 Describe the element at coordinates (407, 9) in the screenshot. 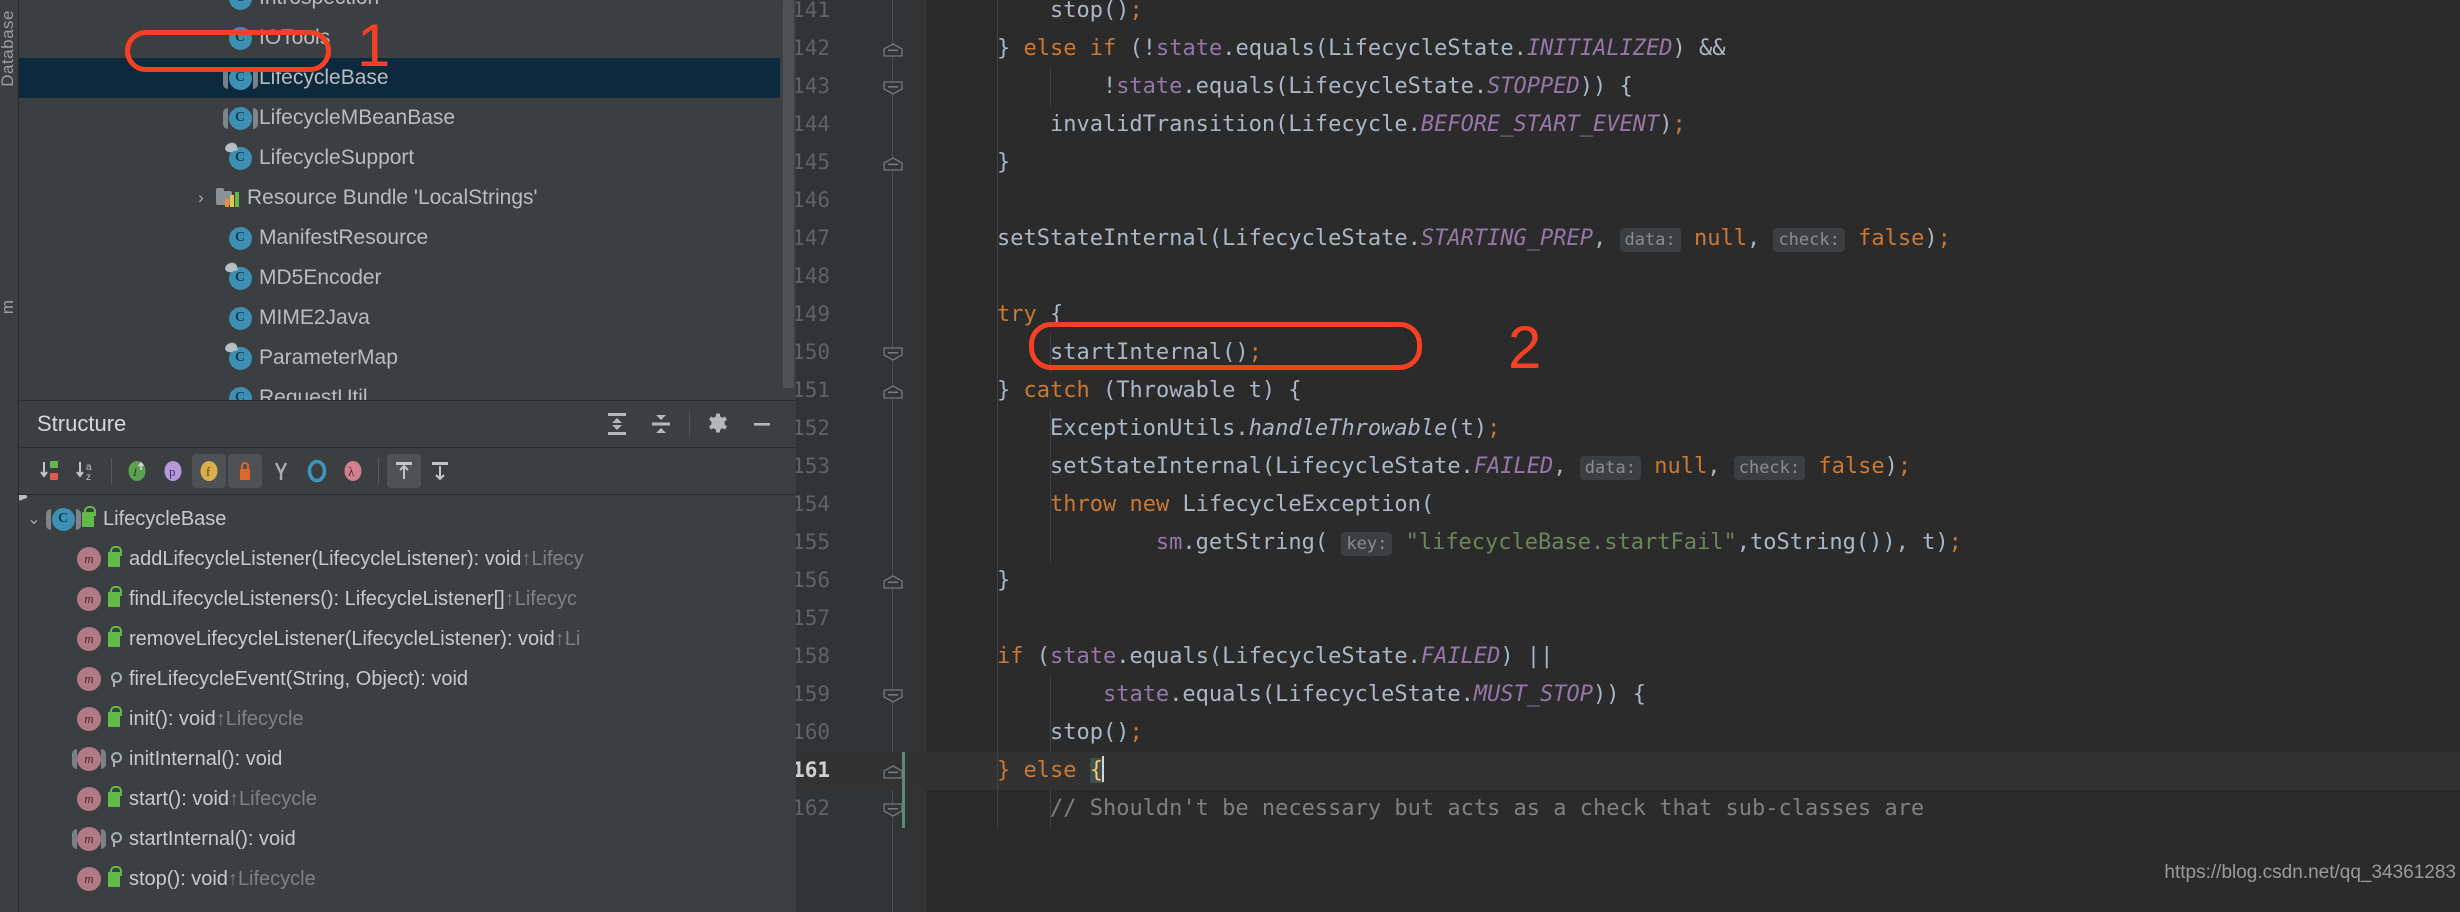

I see `project-tree-item-introspection: CIntrospection` at that location.